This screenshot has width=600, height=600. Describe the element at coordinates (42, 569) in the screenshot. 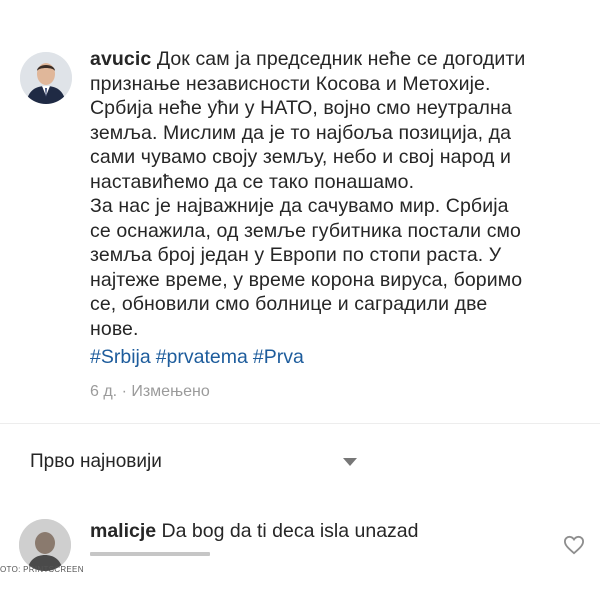

I see `photo-credit: OTO: PRINTSCREEN` at that location.